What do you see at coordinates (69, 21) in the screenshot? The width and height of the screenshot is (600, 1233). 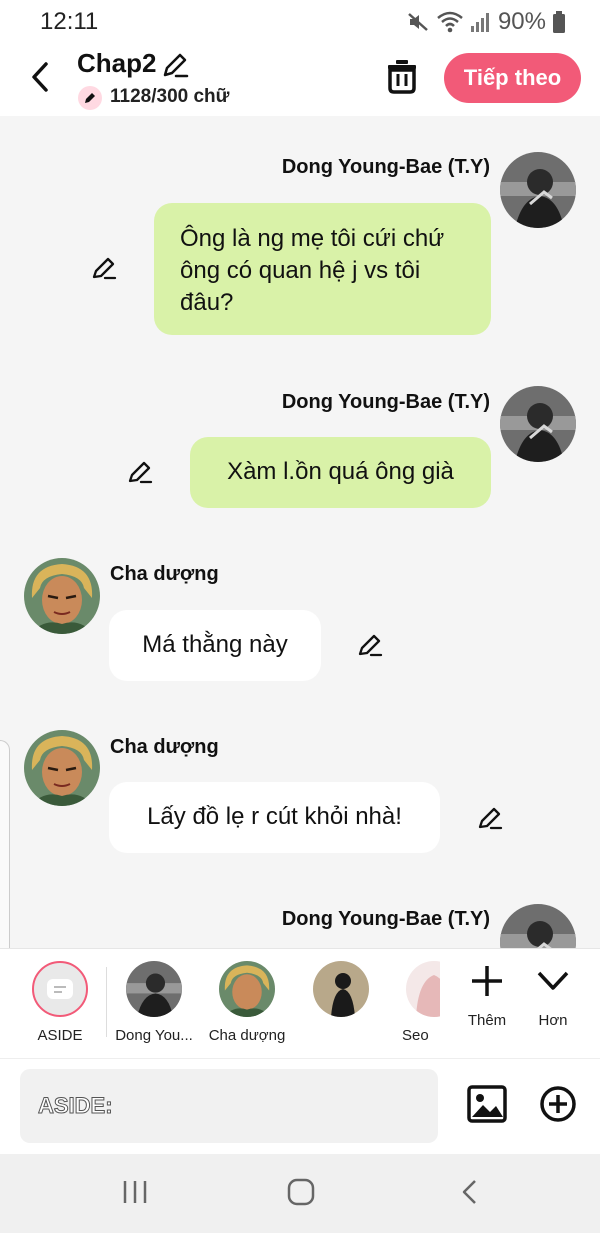 I see `status-time: 12:11` at bounding box center [69, 21].